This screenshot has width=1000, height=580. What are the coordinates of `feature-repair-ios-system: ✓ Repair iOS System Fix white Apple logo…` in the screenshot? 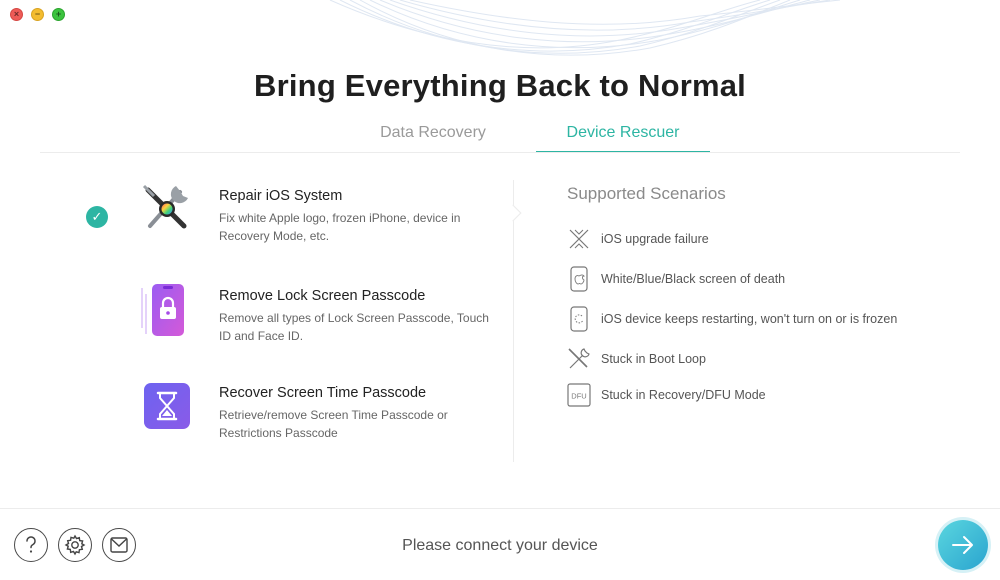 It's located at (290, 218).